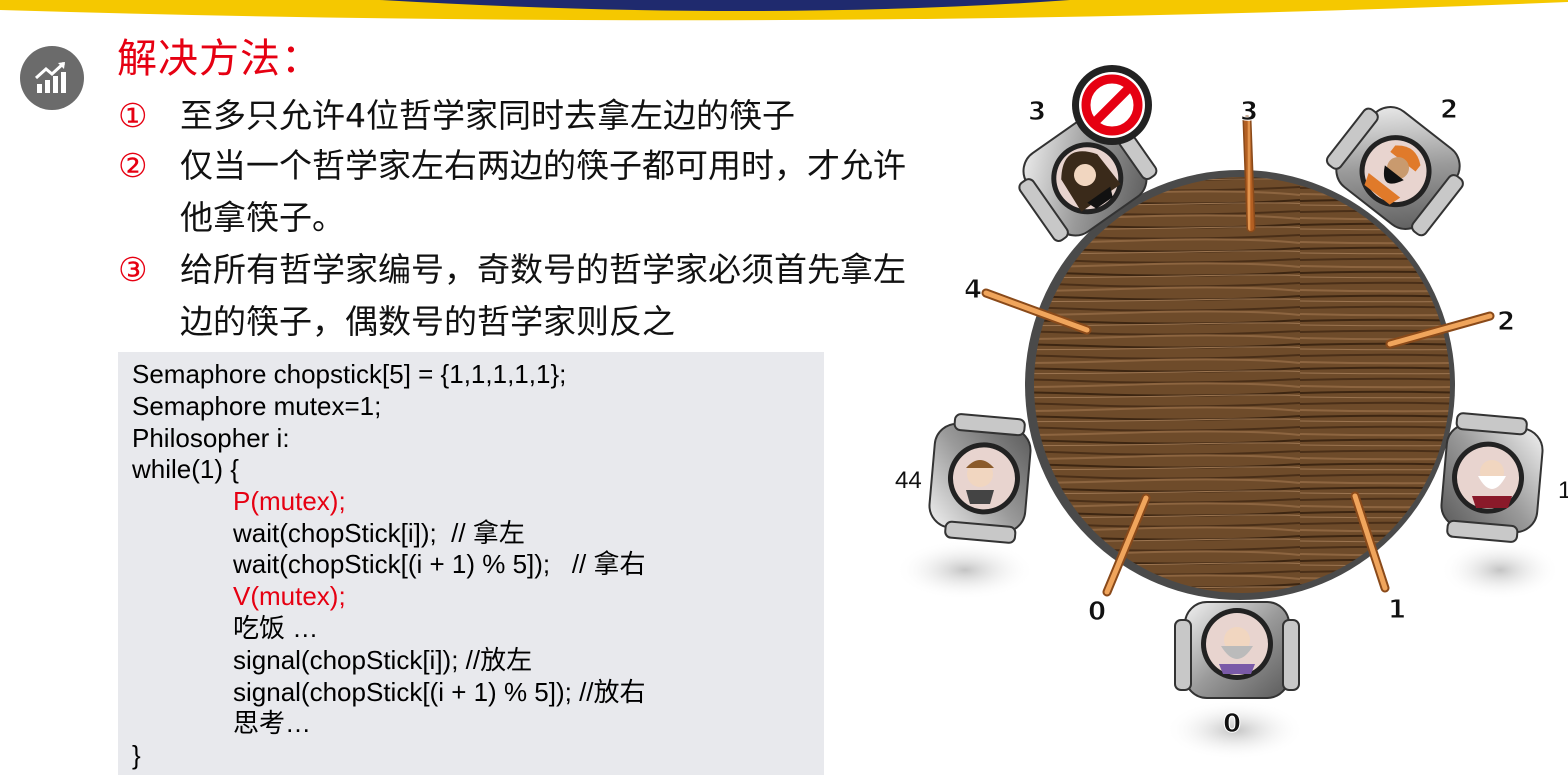 The width and height of the screenshot is (1568, 775). What do you see at coordinates (439, 692) in the screenshot?
I see `code-line: signal(chopStick[(i + 1) % 5]); //放右` at bounding box center [439, 692].